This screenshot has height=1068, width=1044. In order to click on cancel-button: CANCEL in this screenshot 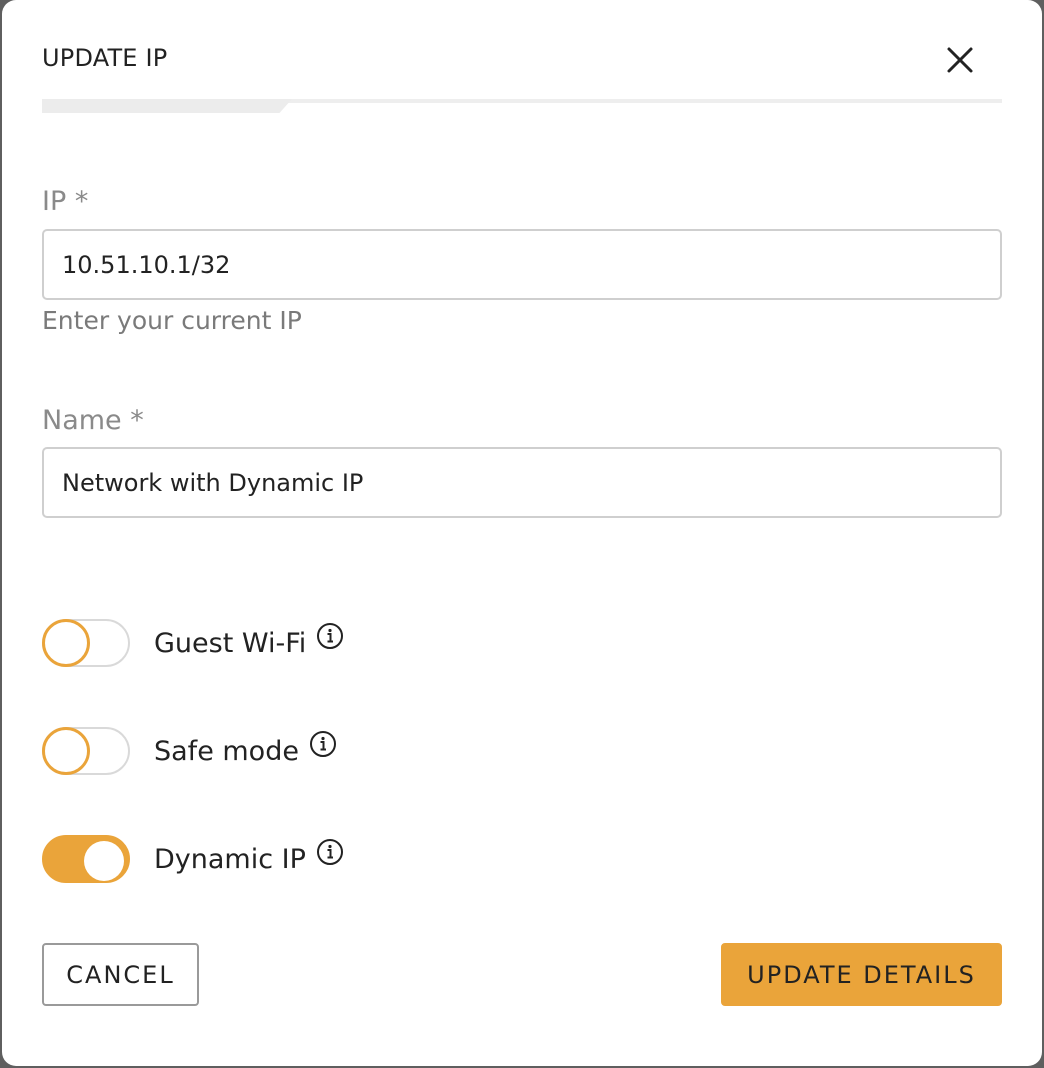, I will do `click(120, 974)`.